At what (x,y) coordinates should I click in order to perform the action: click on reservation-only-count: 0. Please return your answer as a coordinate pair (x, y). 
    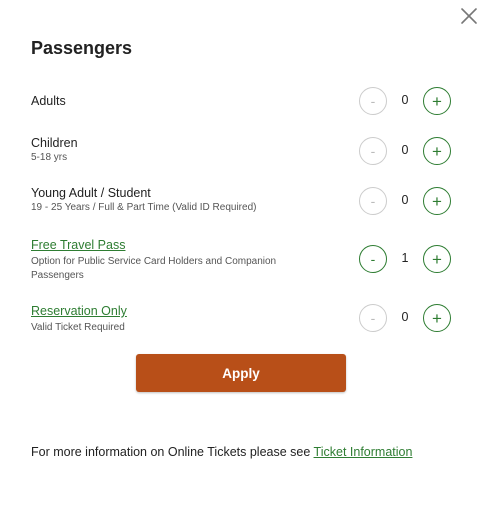
    Looking at the image, I should click on (405, 317).